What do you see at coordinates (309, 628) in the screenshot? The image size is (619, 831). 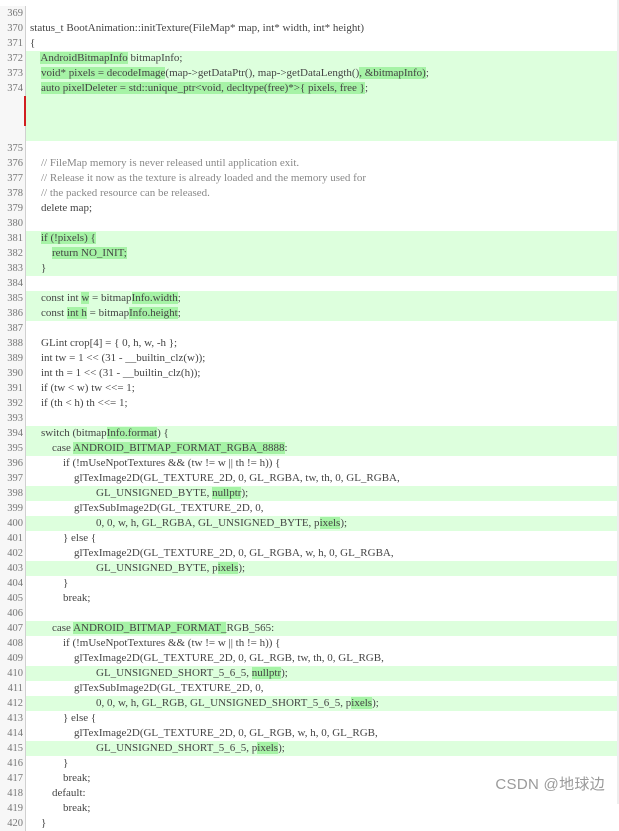 I see `diff-line: 407 case ANDROID_BITMAP_FORMAT_RGB_565:` at bounding box center [309, 628].